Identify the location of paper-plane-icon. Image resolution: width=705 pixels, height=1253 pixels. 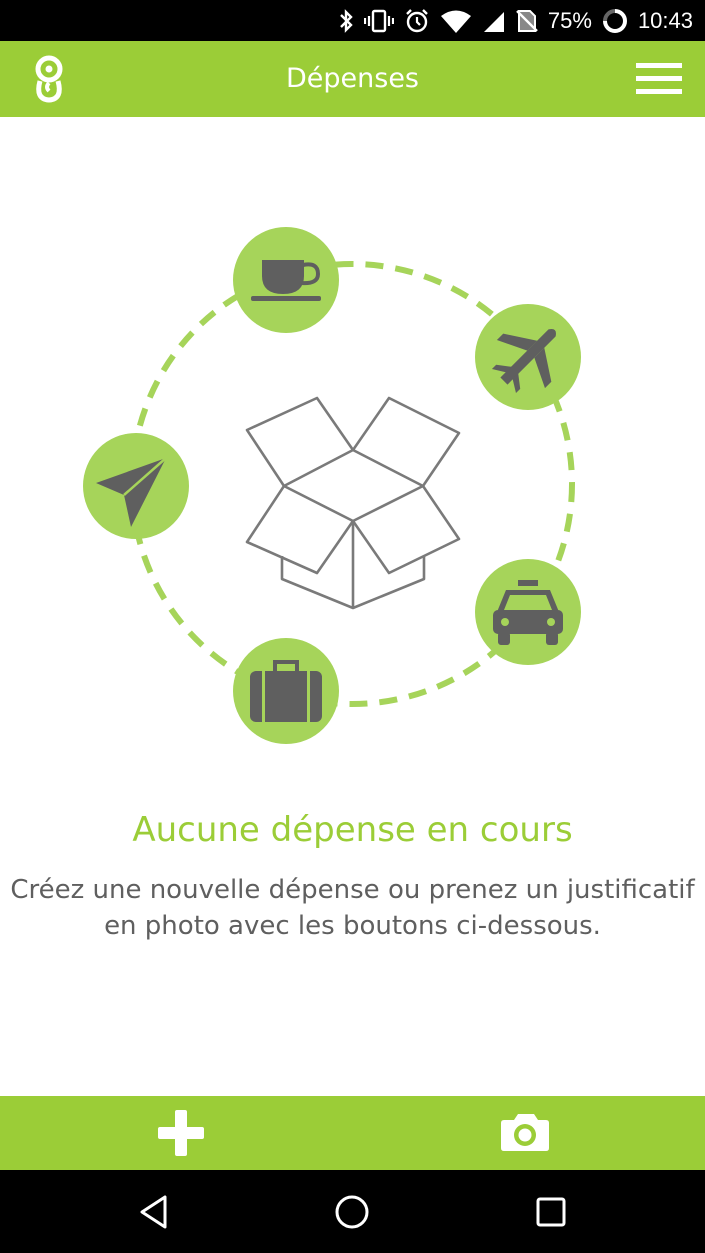
(136, 486).